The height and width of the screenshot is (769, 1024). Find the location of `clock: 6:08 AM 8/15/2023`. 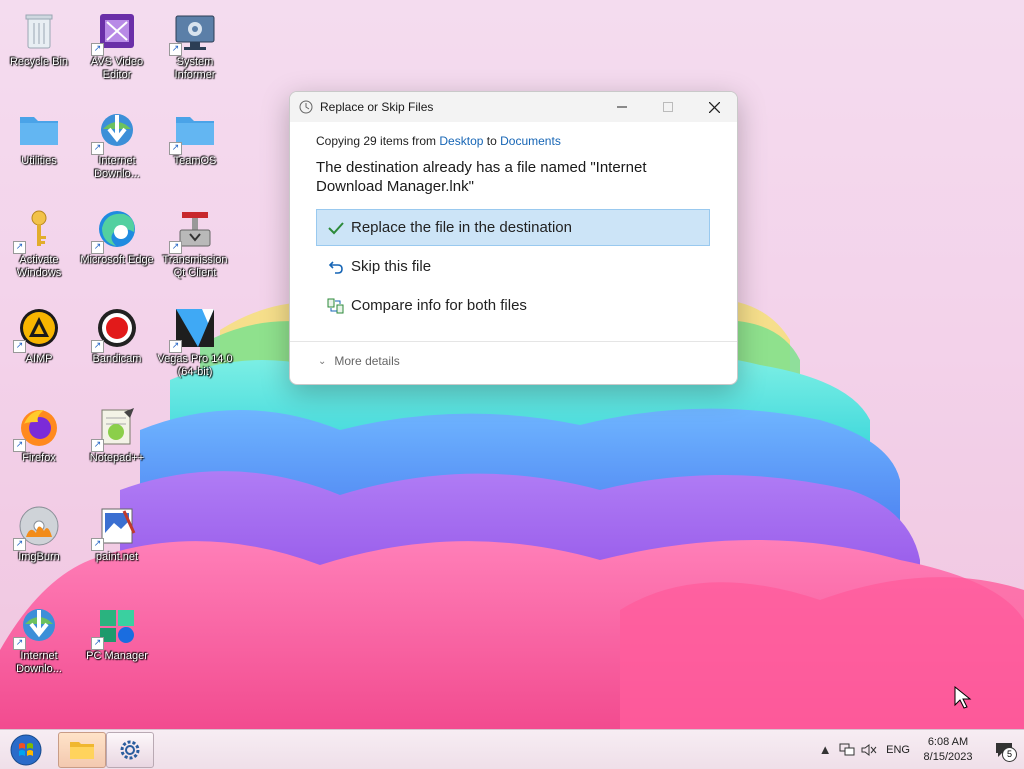

clock: 6:08 AM 8/15/2023 is located at coordinates (948, 750).